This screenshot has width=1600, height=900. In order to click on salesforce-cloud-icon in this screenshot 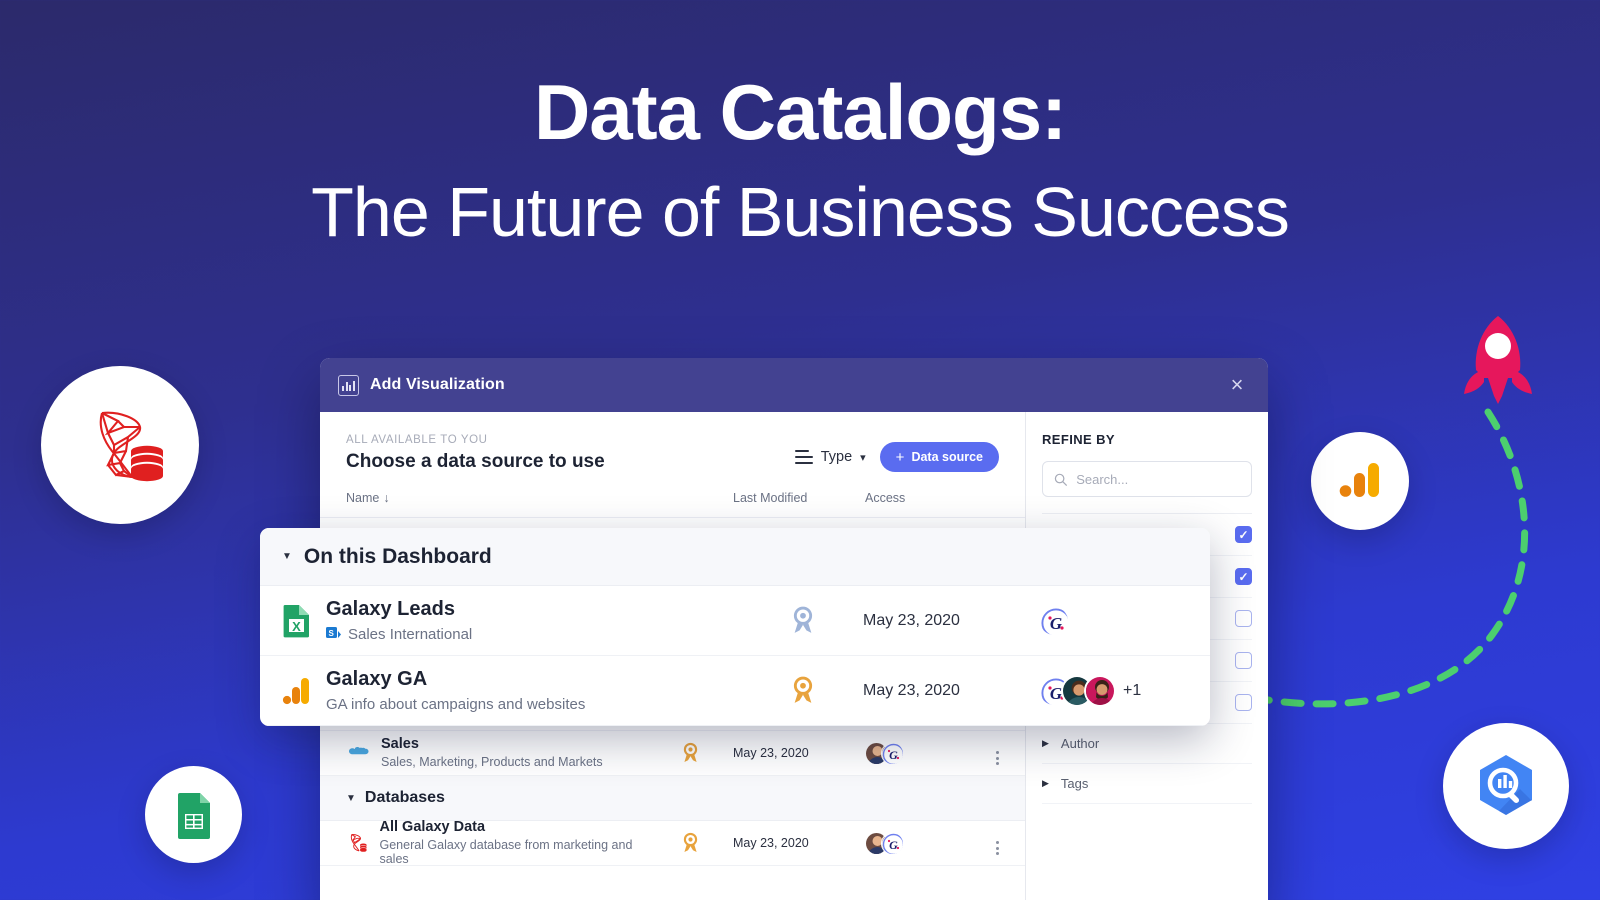, I will do `click(359, 750)`.